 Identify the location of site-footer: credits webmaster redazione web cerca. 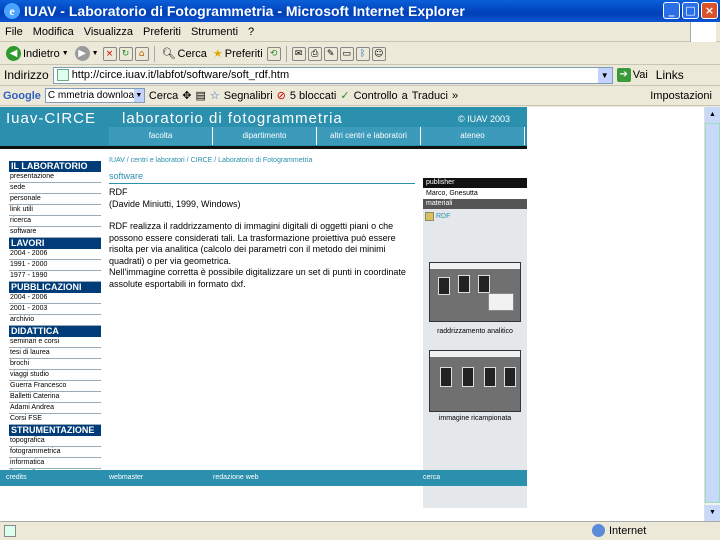
(263, 478).